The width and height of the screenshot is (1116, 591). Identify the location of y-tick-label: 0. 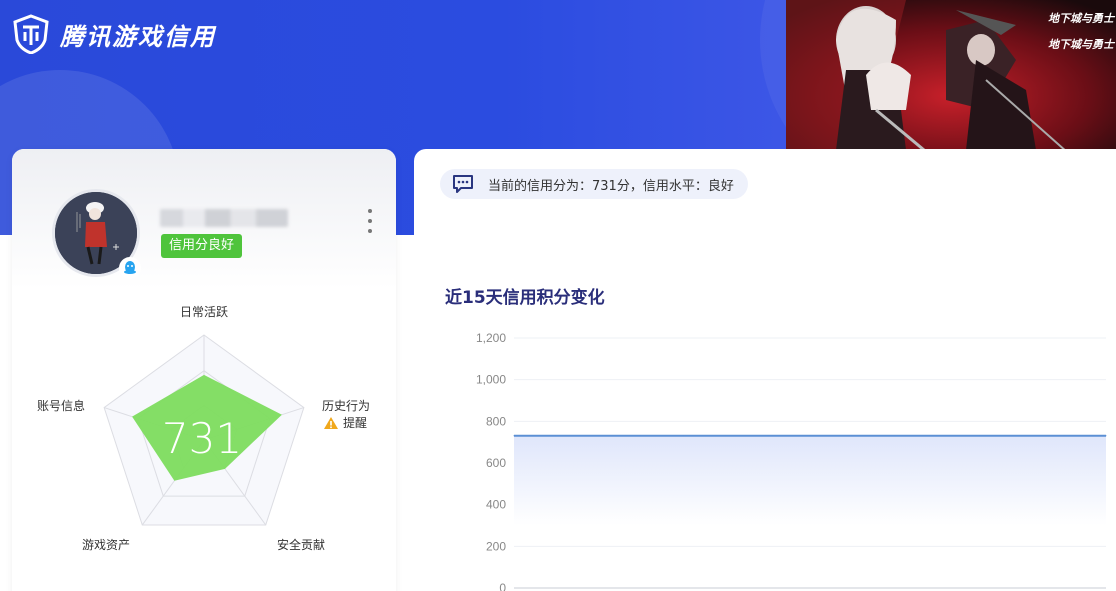
(502, 586).